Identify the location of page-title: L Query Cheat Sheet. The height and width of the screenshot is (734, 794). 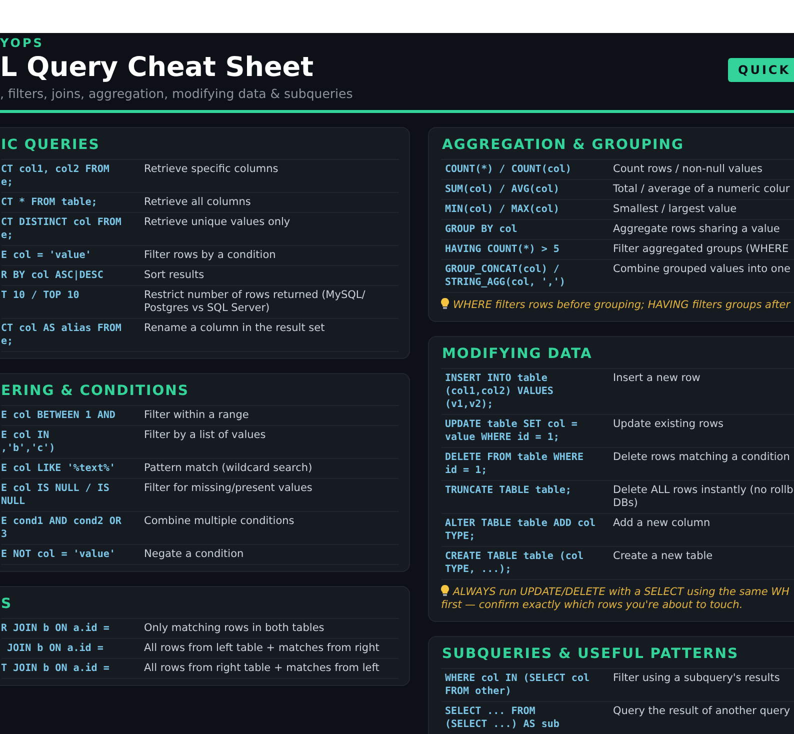
(157, 68).